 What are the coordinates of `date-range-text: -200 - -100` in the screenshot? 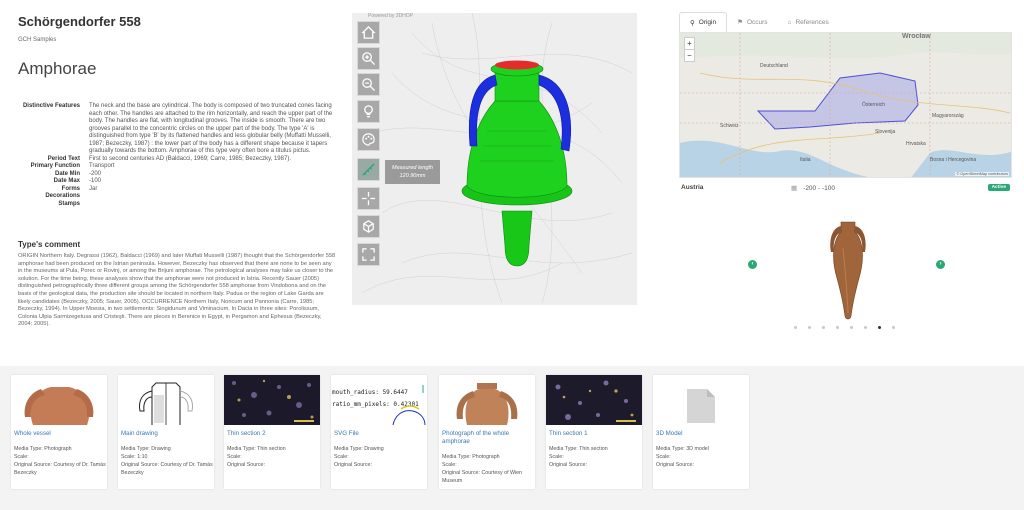 It's located at (819, 188).